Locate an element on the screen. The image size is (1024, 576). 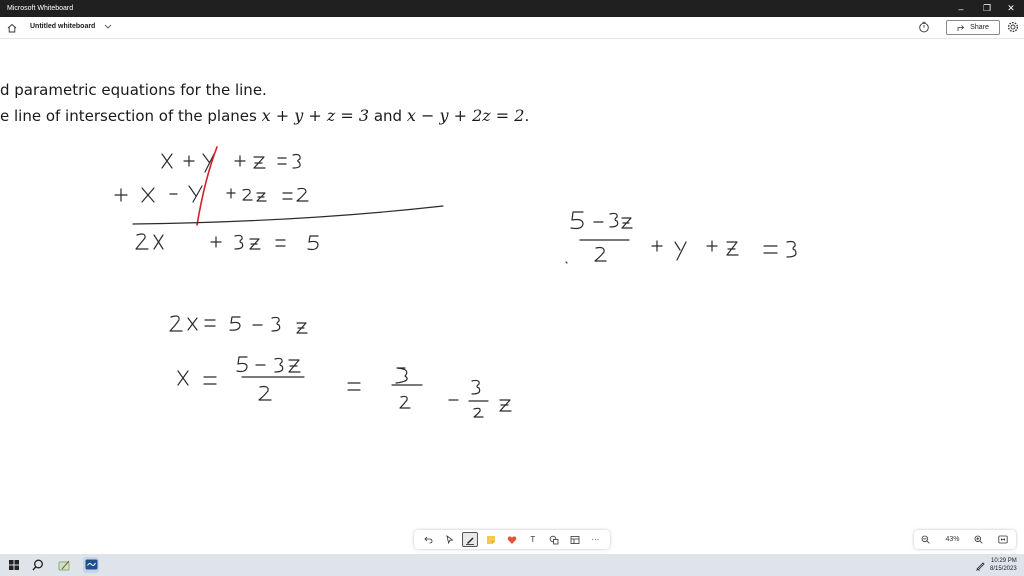
windows-logo-icon is located at coordinates (14, 565).